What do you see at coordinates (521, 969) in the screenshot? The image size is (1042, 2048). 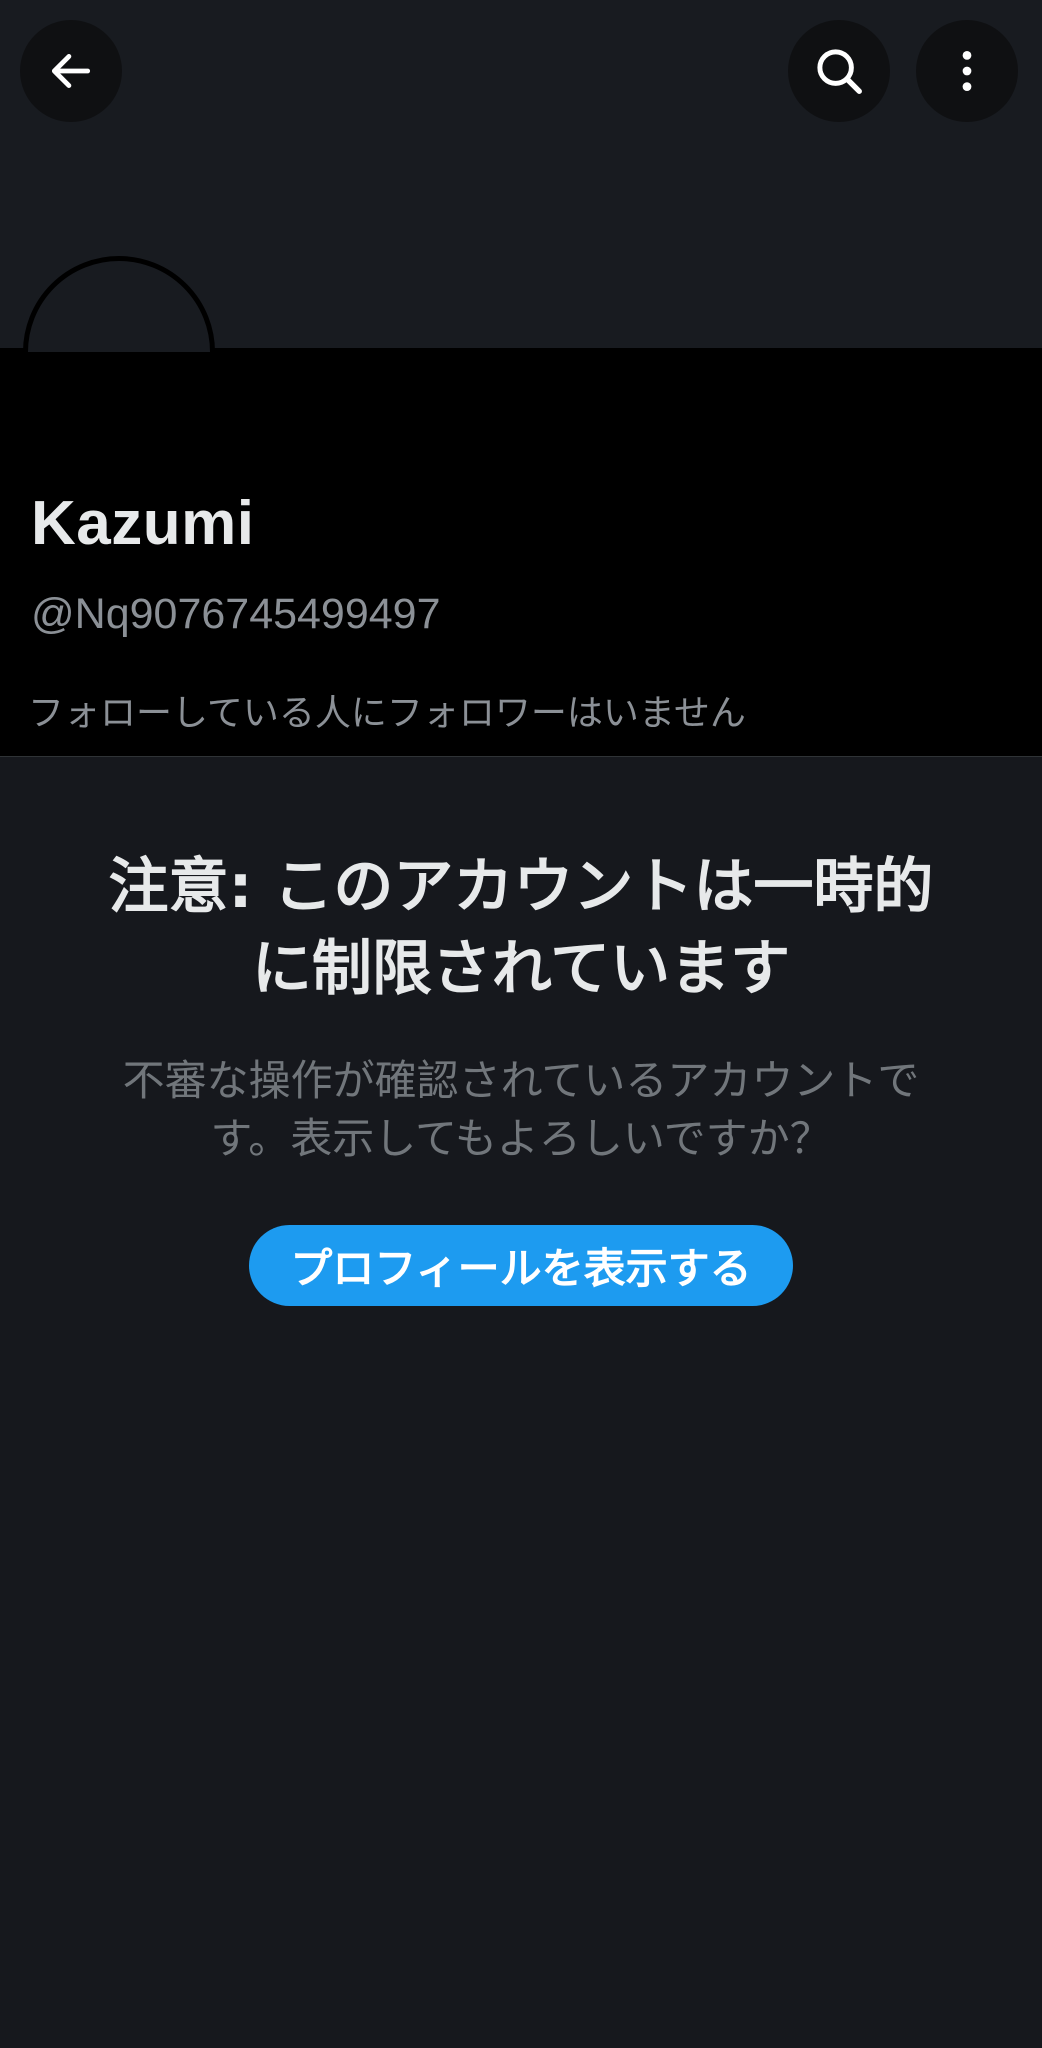 I see `warning-title-line: に制限されています` at bounding box center [521, 969].